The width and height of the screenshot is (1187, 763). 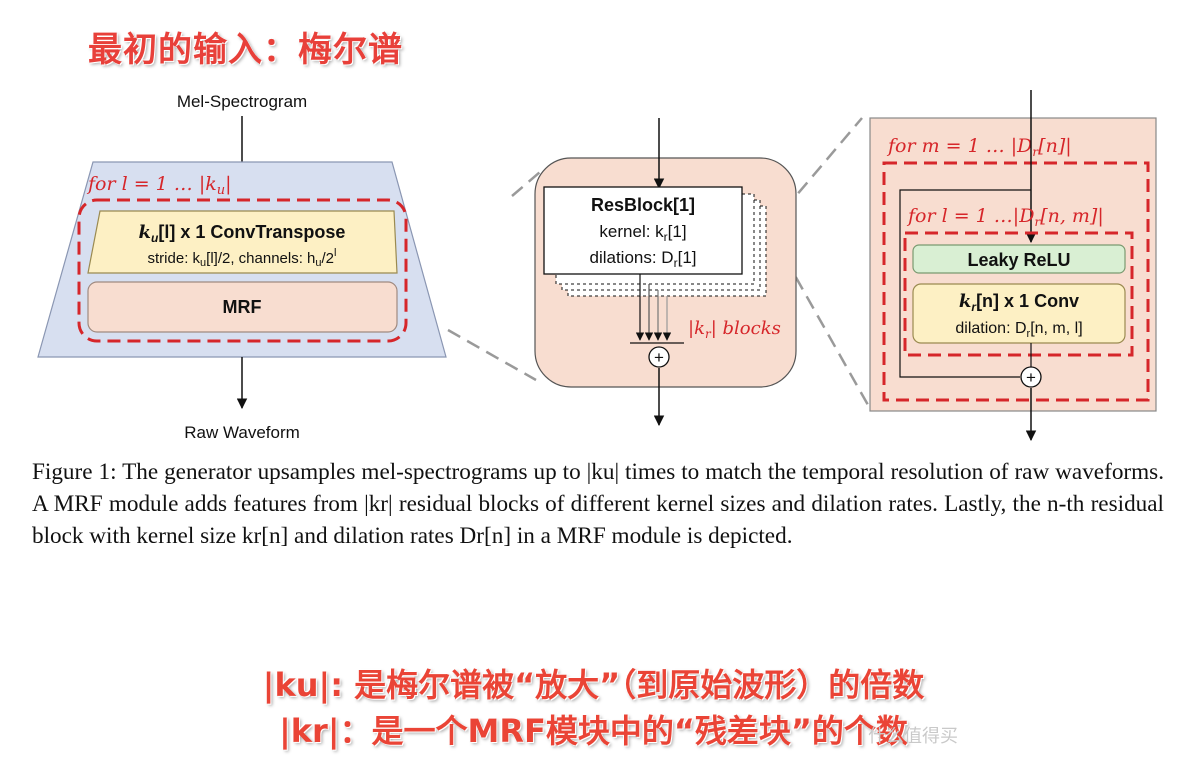 I want to click on zoom-connector-lower-left, so click(x=492, y=355).